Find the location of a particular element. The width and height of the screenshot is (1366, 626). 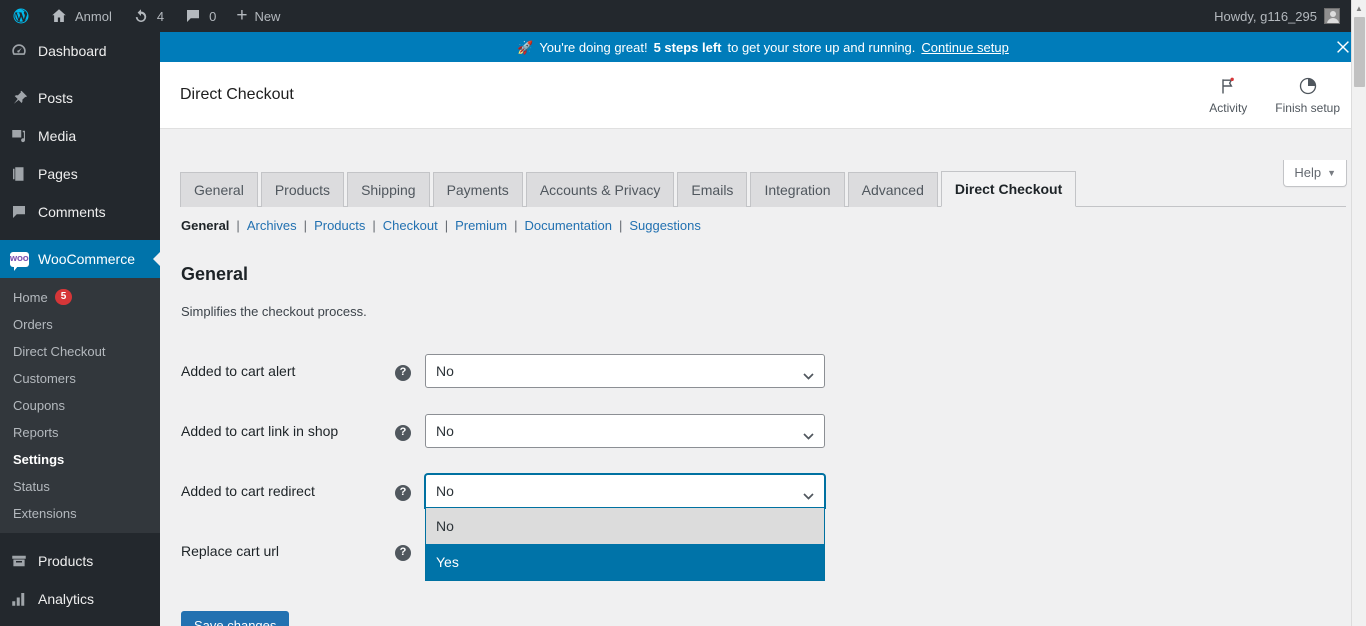

subnav-checkout: Checkout is located at coordinates (410, 225).